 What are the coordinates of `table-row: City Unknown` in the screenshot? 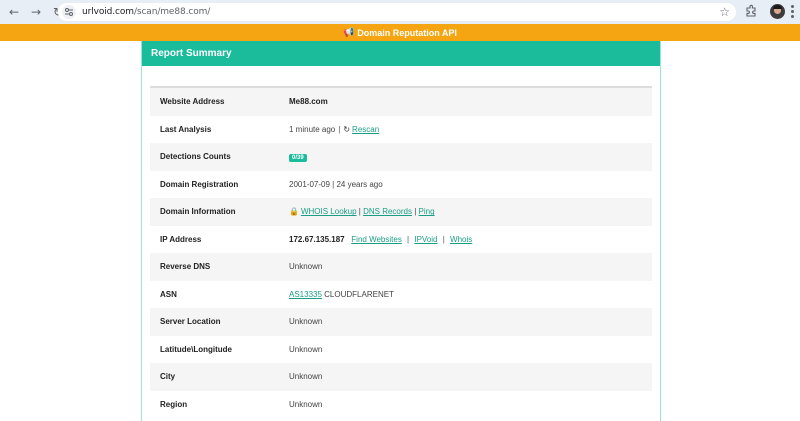 It's located at (401, 377).